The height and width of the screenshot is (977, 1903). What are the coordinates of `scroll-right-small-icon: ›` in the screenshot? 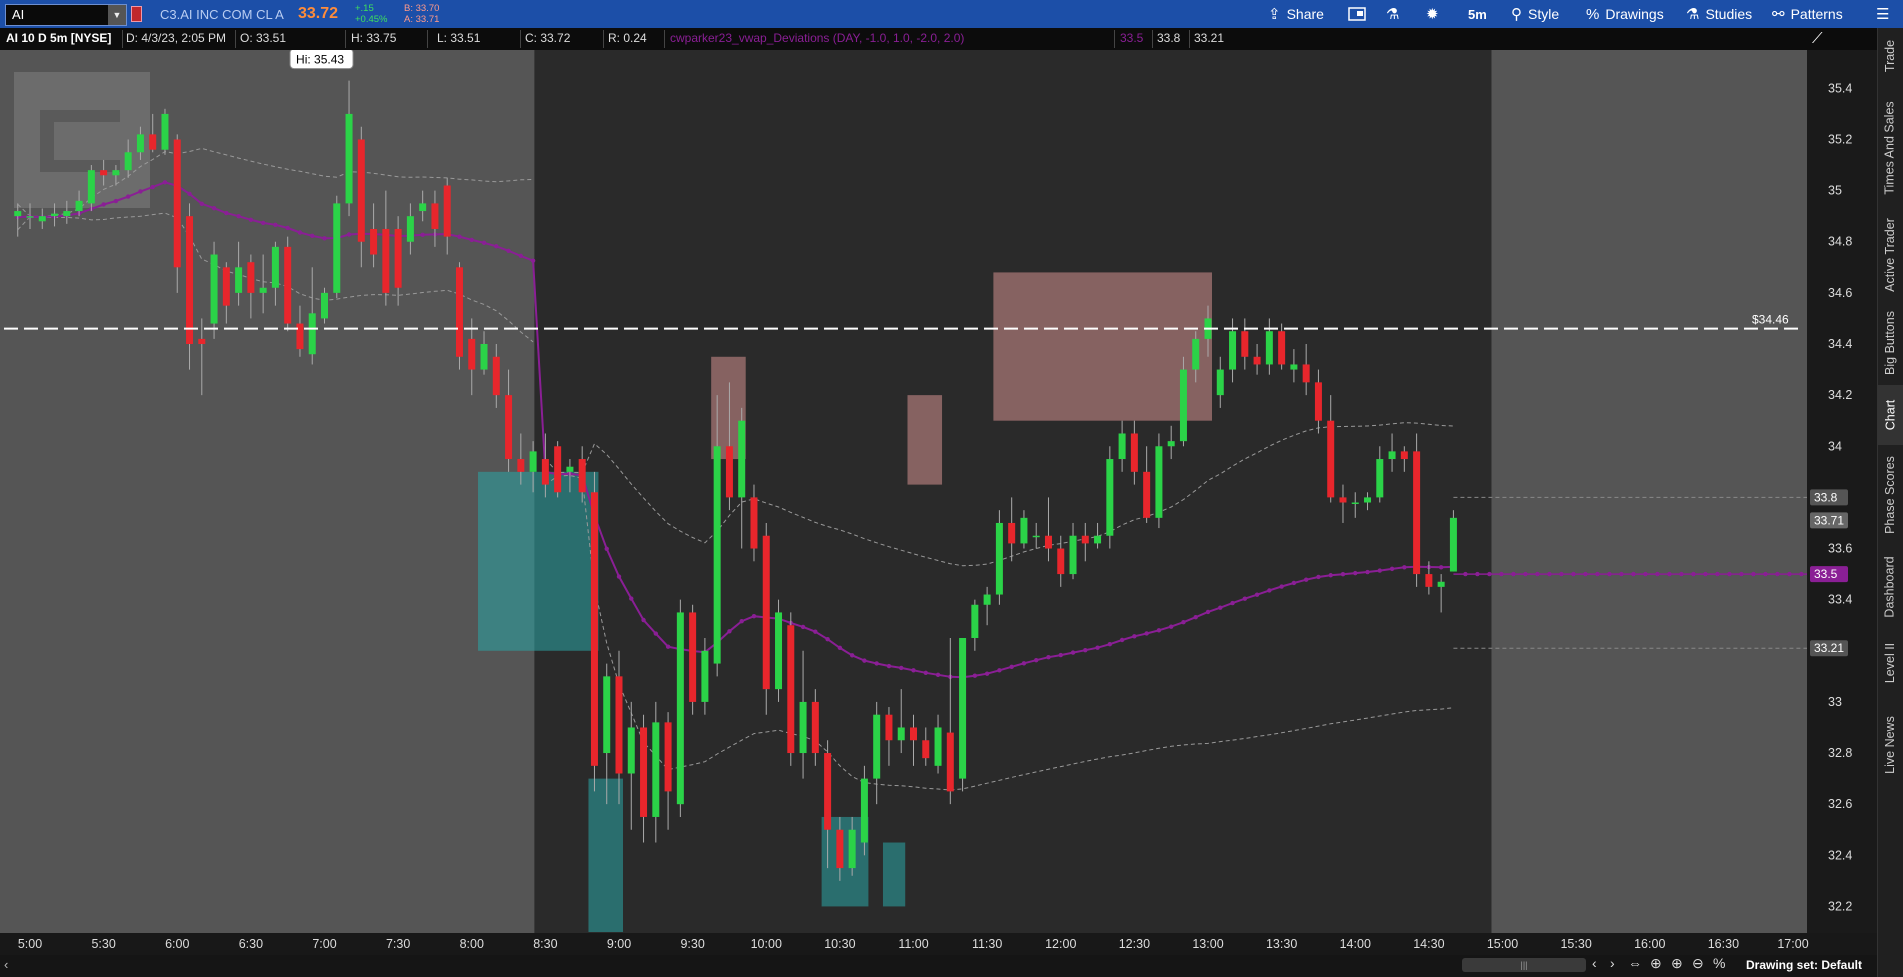 It's located at (1612, 963).